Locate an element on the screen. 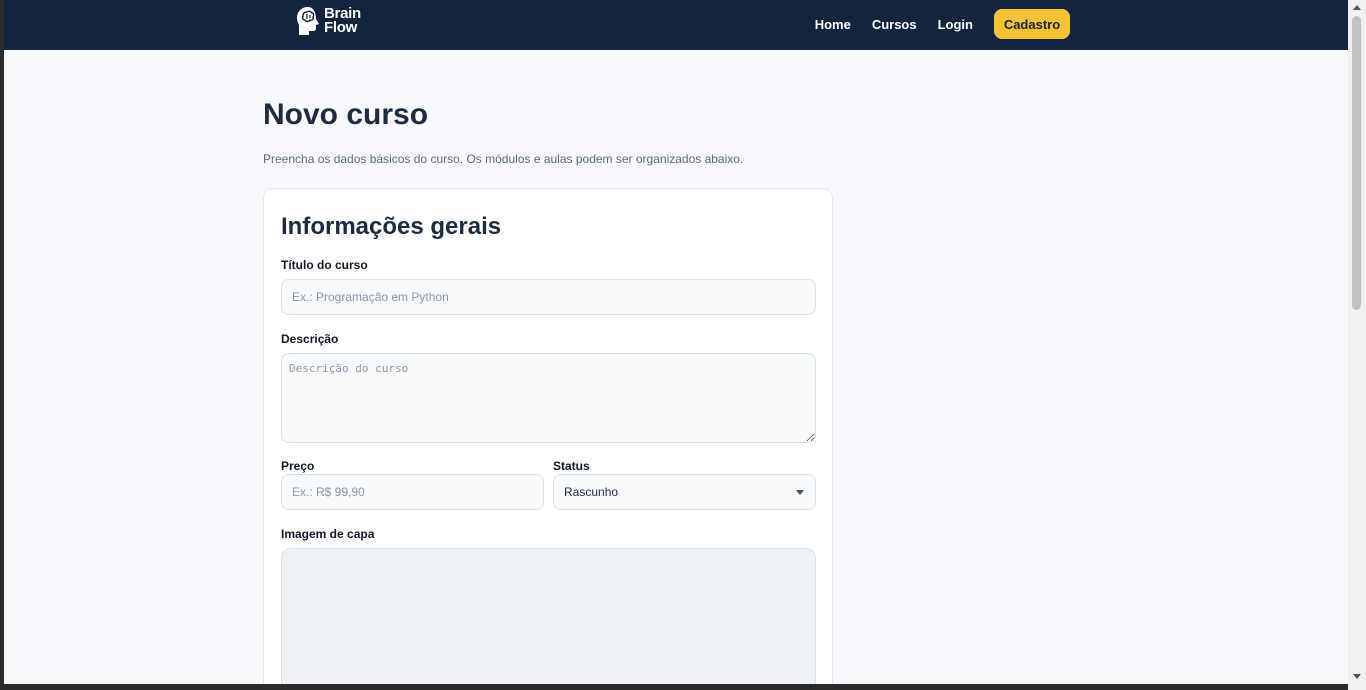 The height and width of the screenshot is (690, 1366). section-title: Informações gerais is located at coordinates (391, 226).